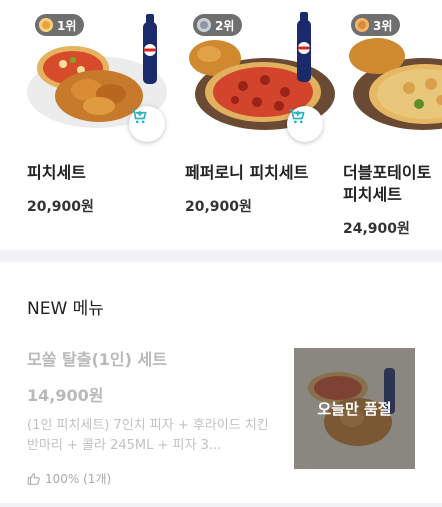  What do you see at coordinates (65, 309) in the screenshot?
I see `new-menu-title: NEW 메뉴` at bounding box center [65, 309].